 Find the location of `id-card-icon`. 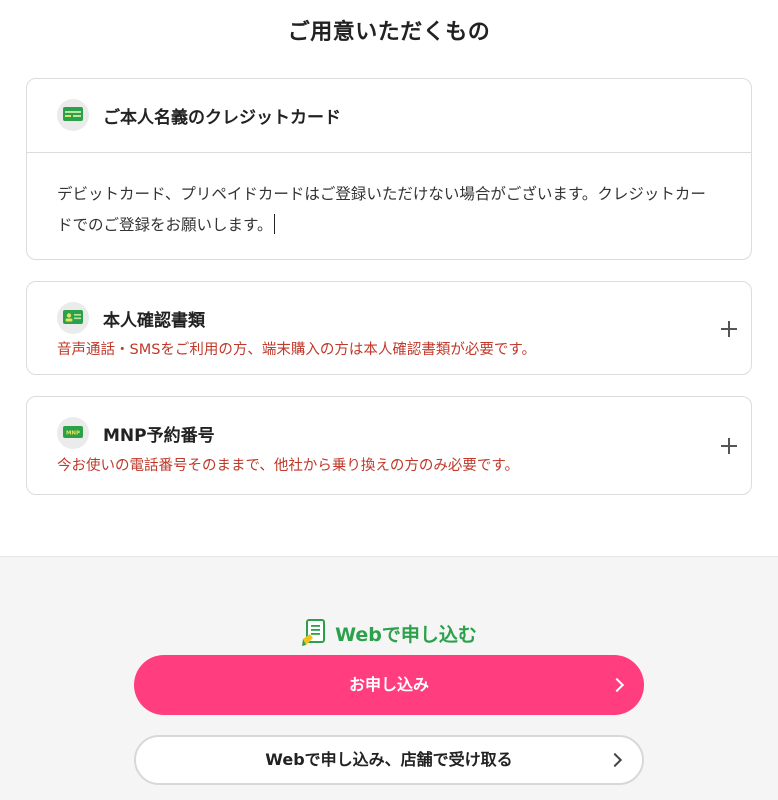

id-card-icon is located at coordinates (73, 318).